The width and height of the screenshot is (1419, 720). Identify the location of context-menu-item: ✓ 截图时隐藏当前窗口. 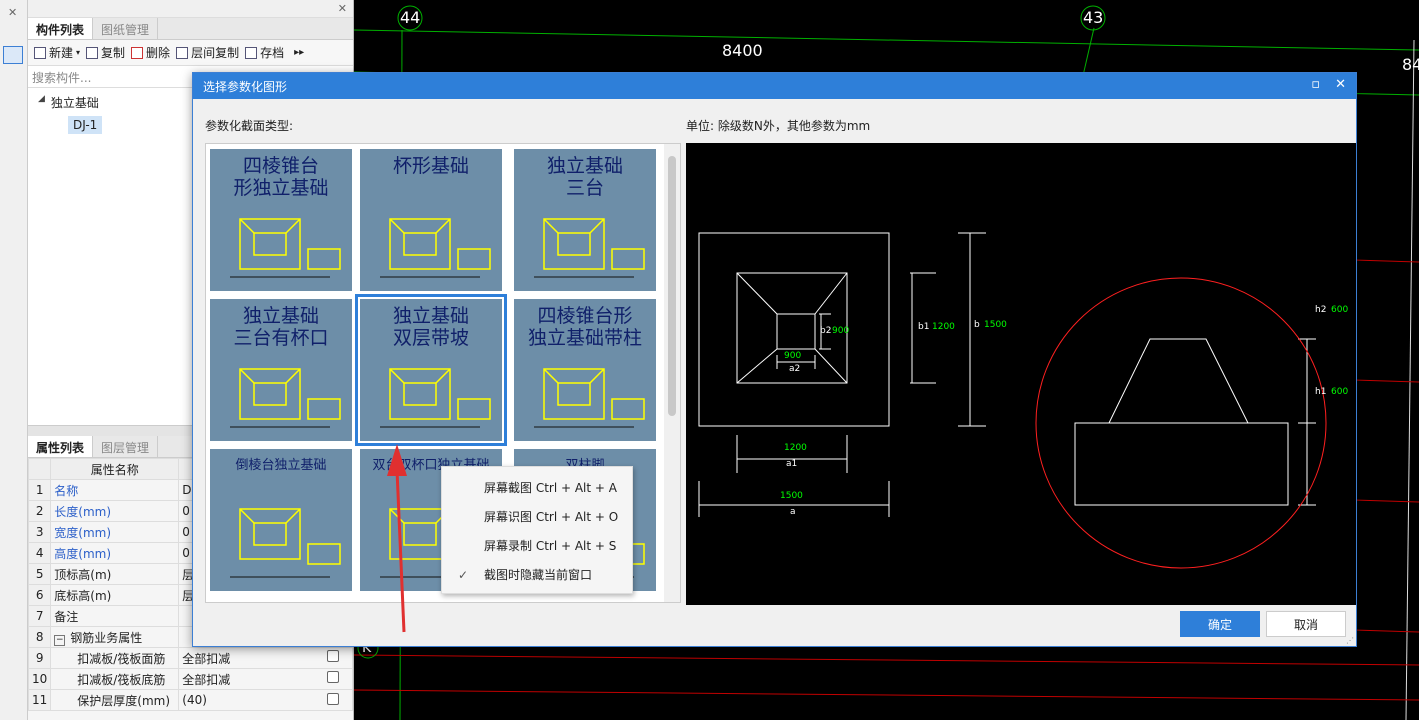
(537, 574).